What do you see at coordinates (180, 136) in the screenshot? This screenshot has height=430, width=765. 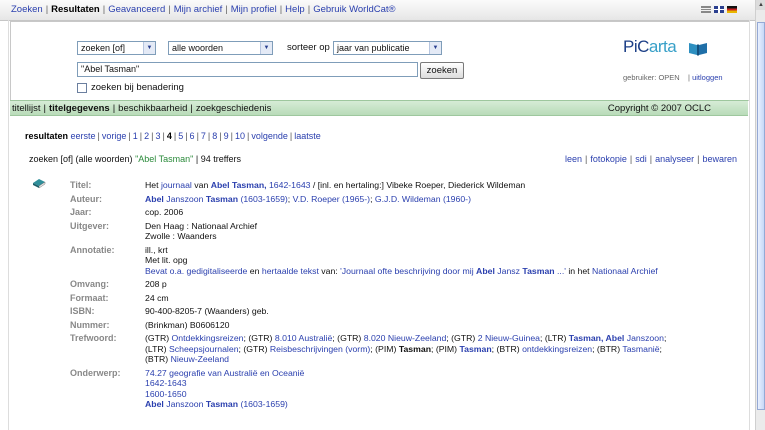 I see `page-5: 5` at bounding box center [180, 136].